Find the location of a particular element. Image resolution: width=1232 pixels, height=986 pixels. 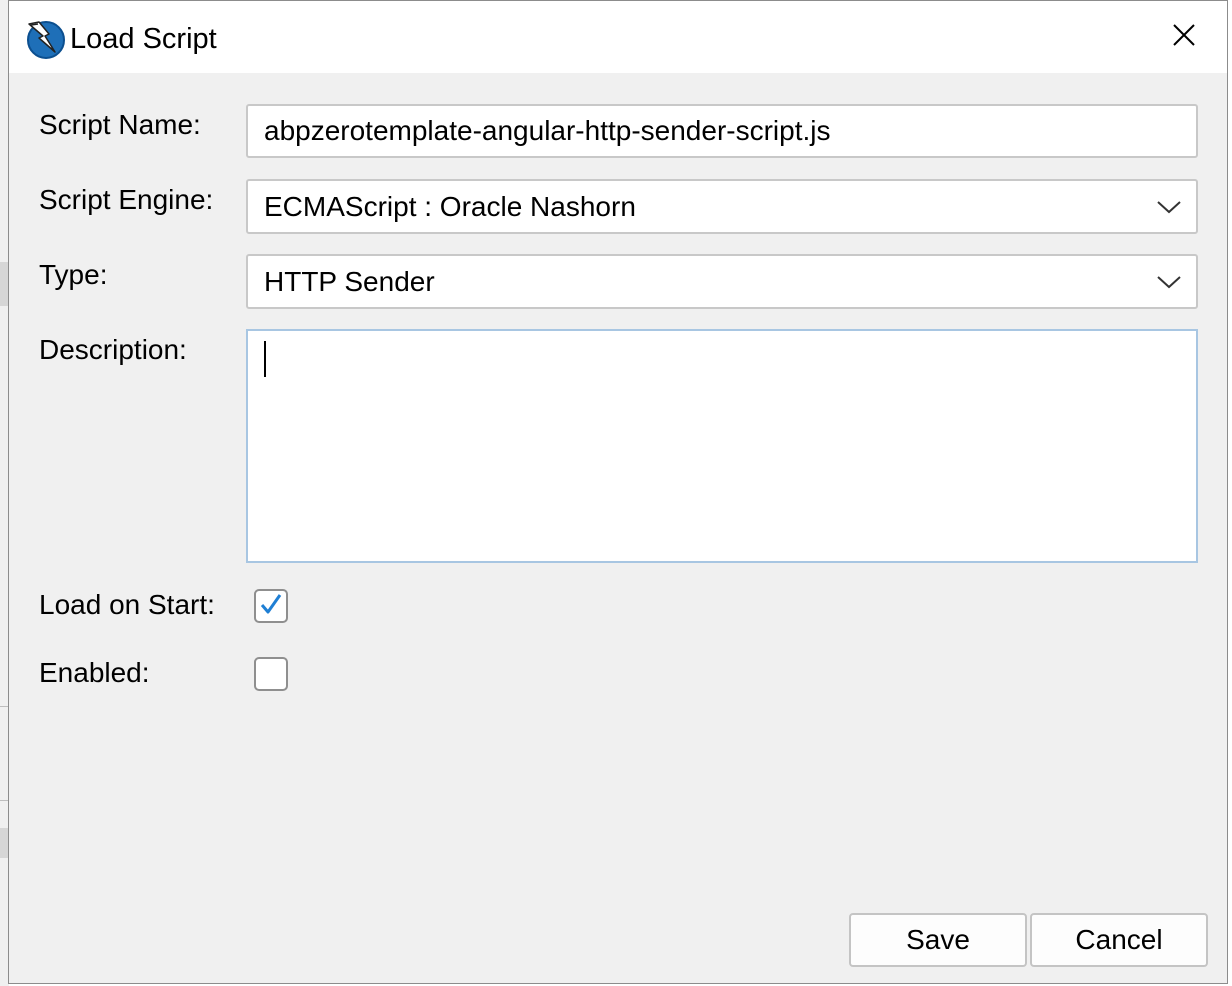

zap-logo-icon is located at coordinates (46, 39).